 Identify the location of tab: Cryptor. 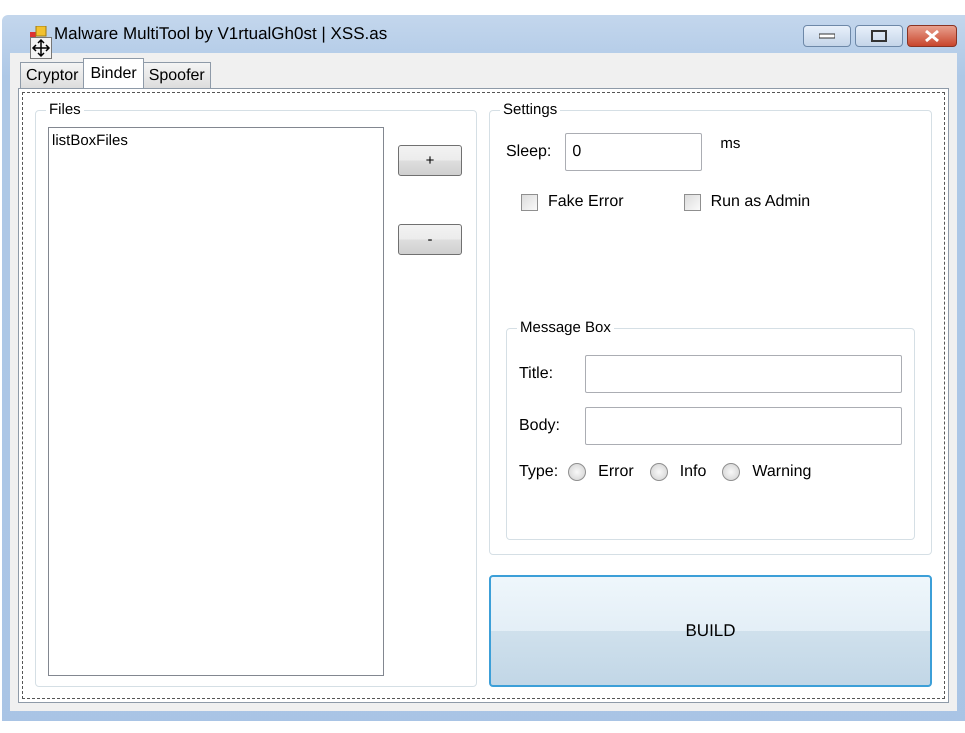
(52, 75).